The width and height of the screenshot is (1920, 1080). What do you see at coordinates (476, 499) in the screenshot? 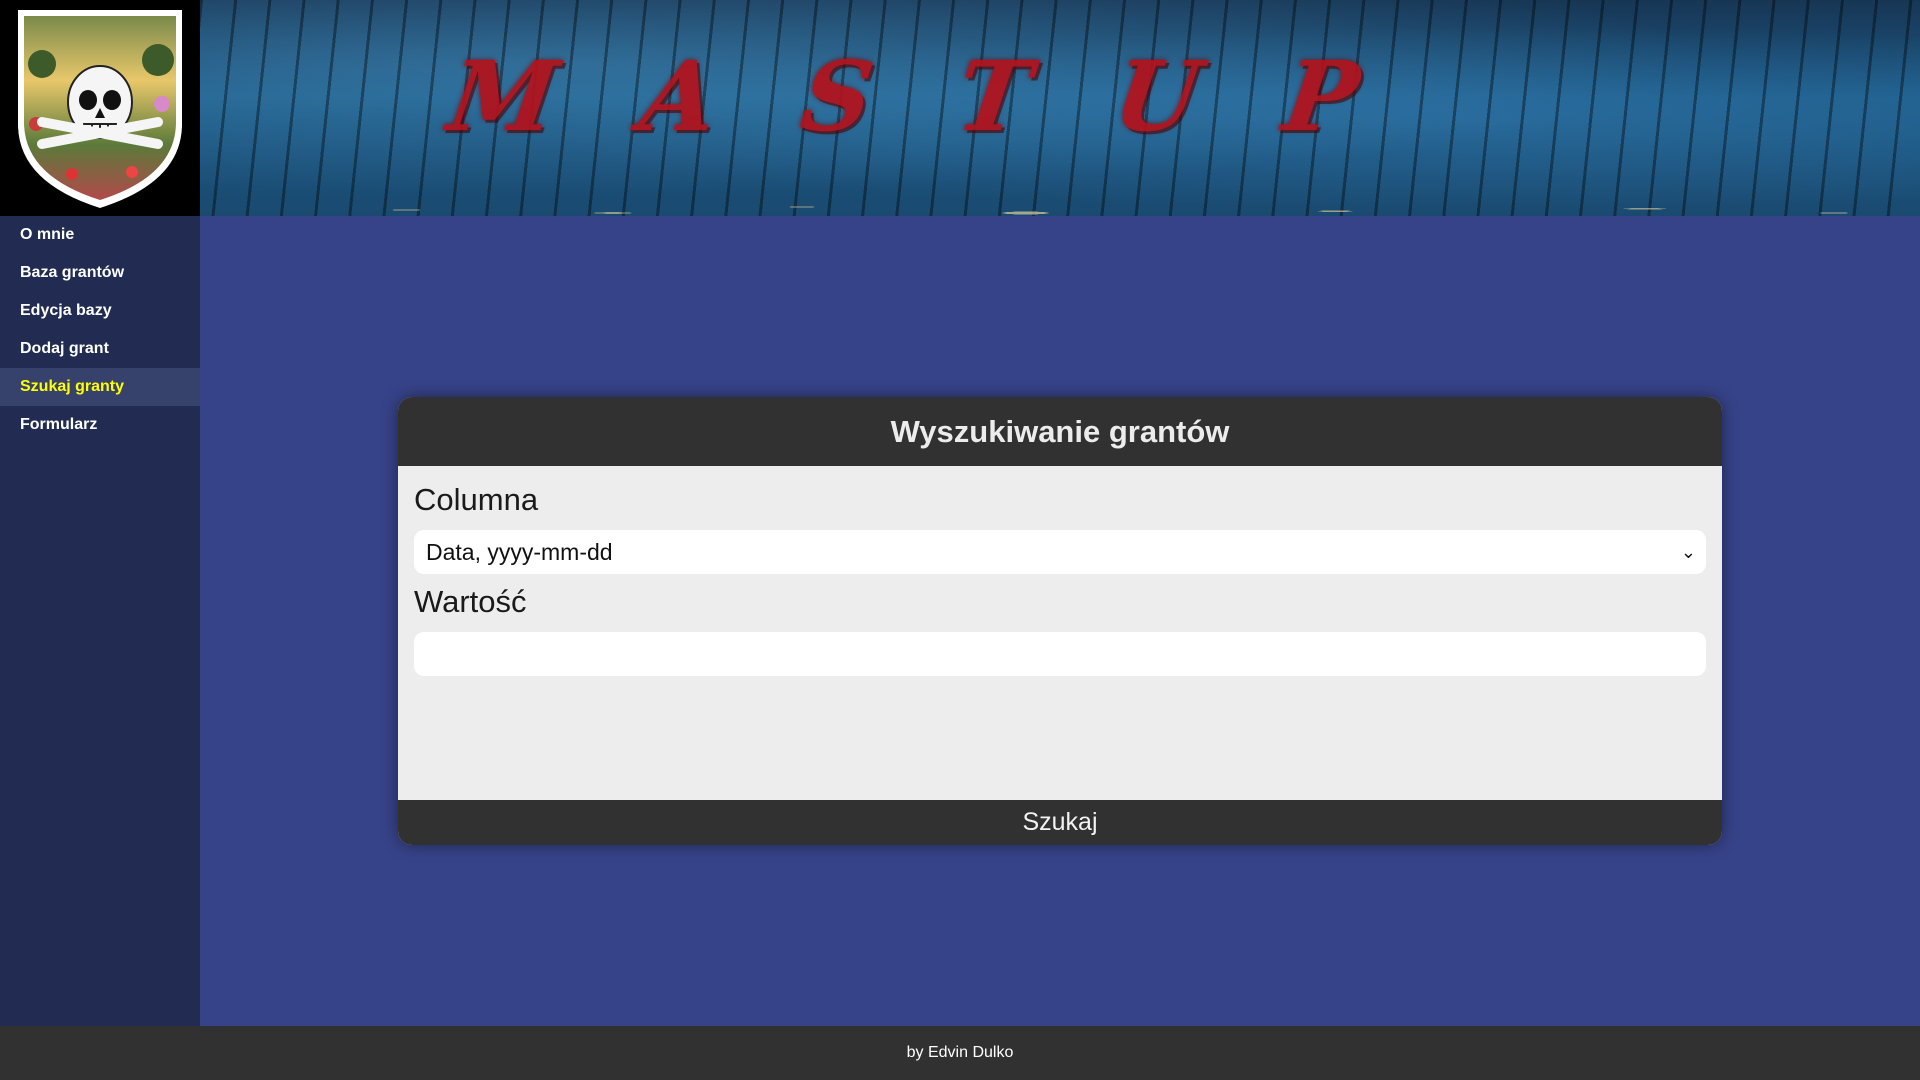
I see `column-label: Columna` at bounding box center [476, 499].